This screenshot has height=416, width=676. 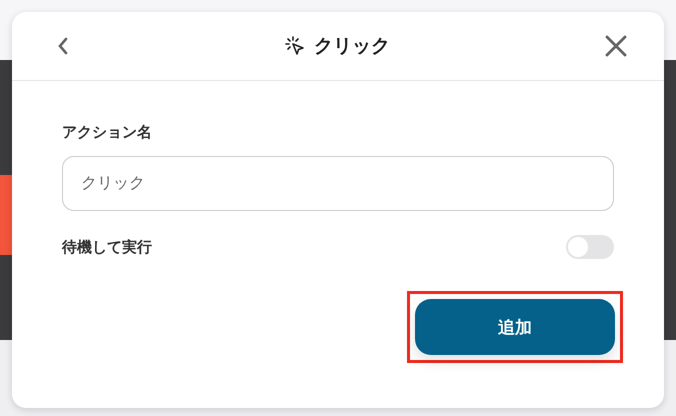 I want to click on close-icon, so click(x=616, y=46).